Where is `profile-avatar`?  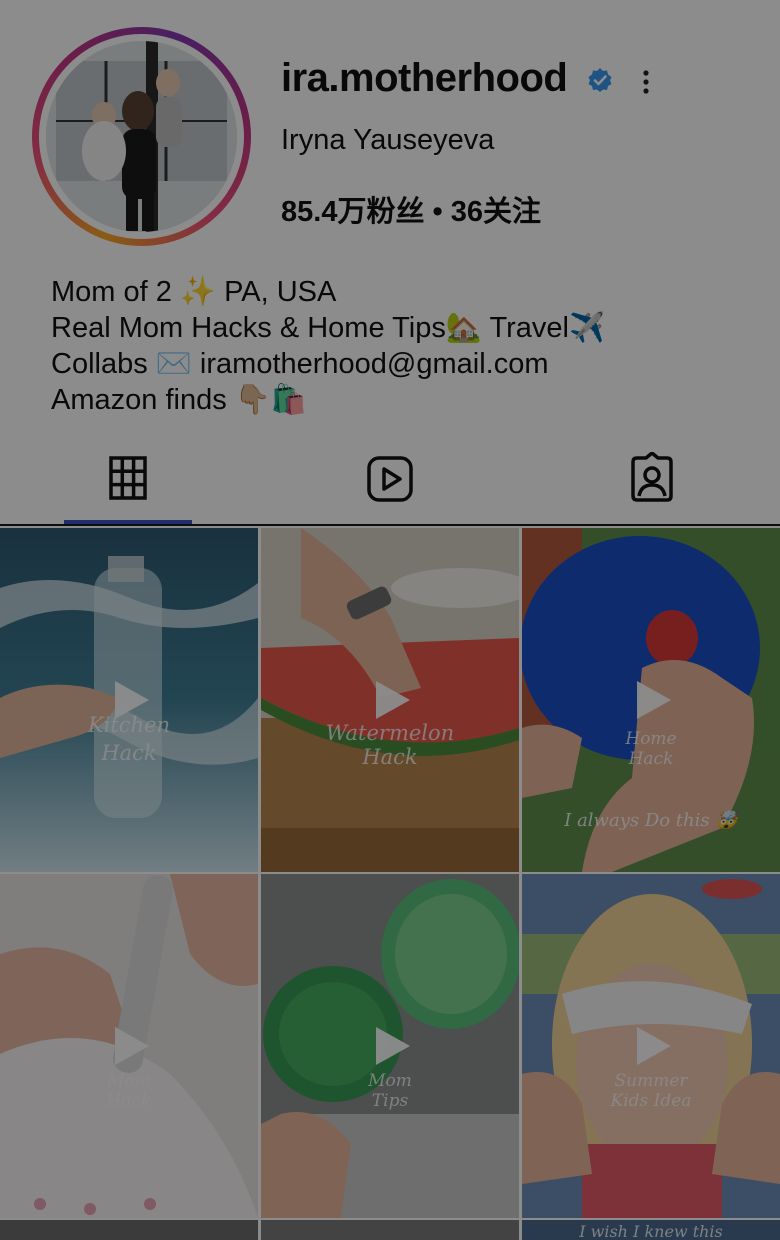 profile-avatar is located at coordinates (141, 136).